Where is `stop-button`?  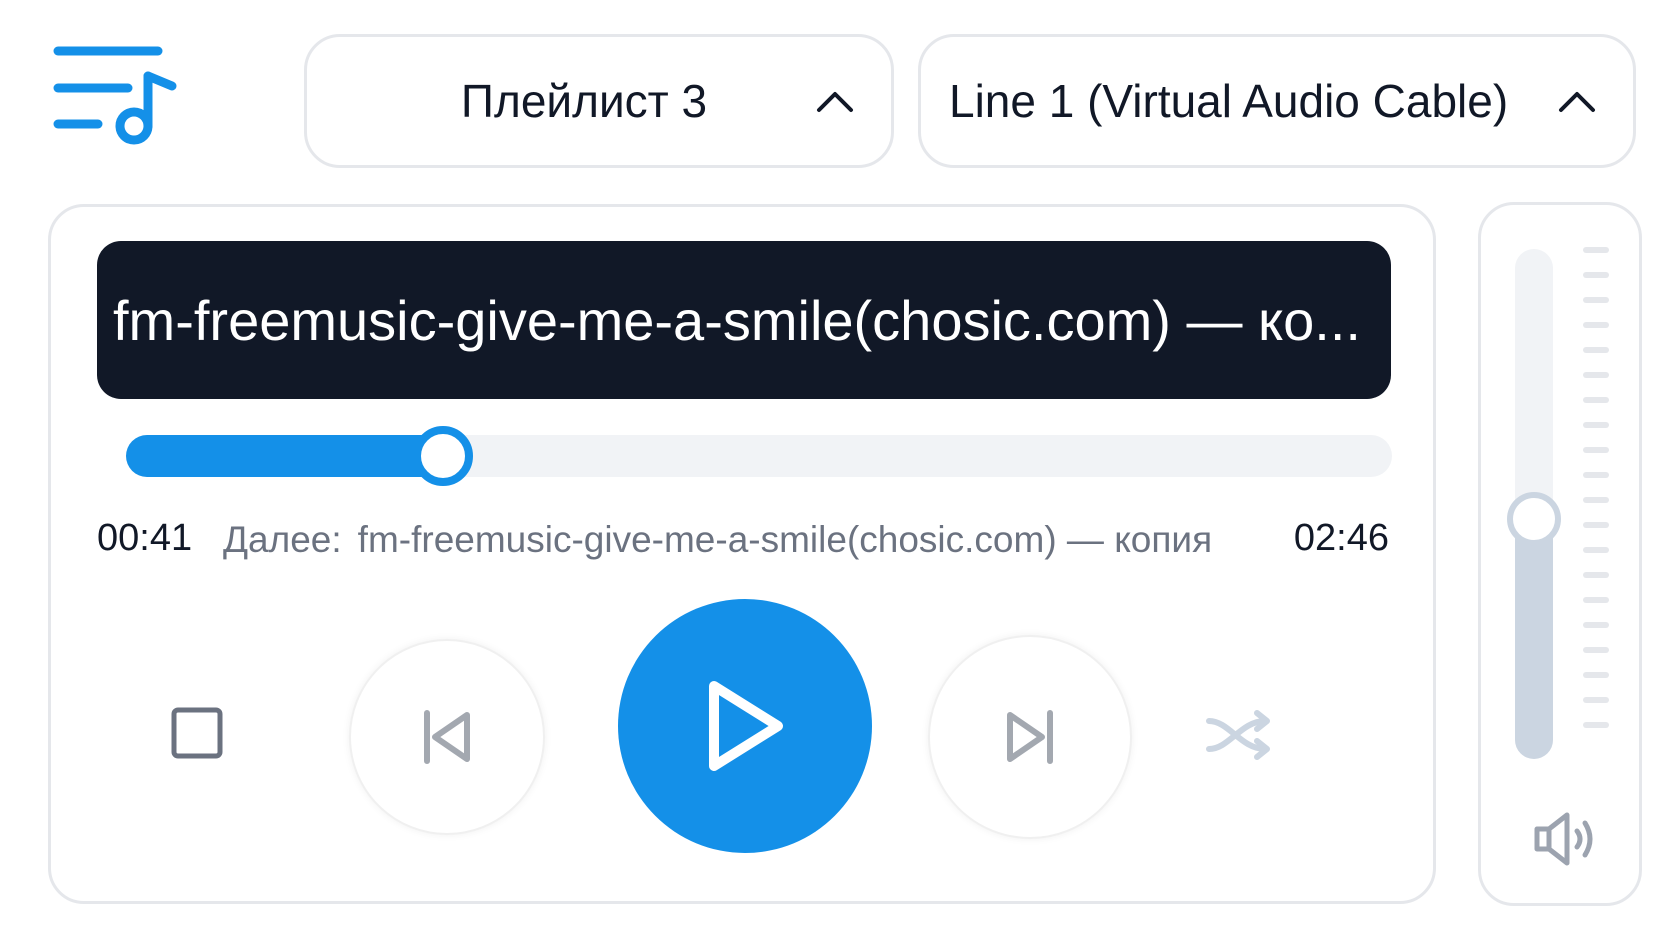
stop-button is located at coordinates (197, 733).